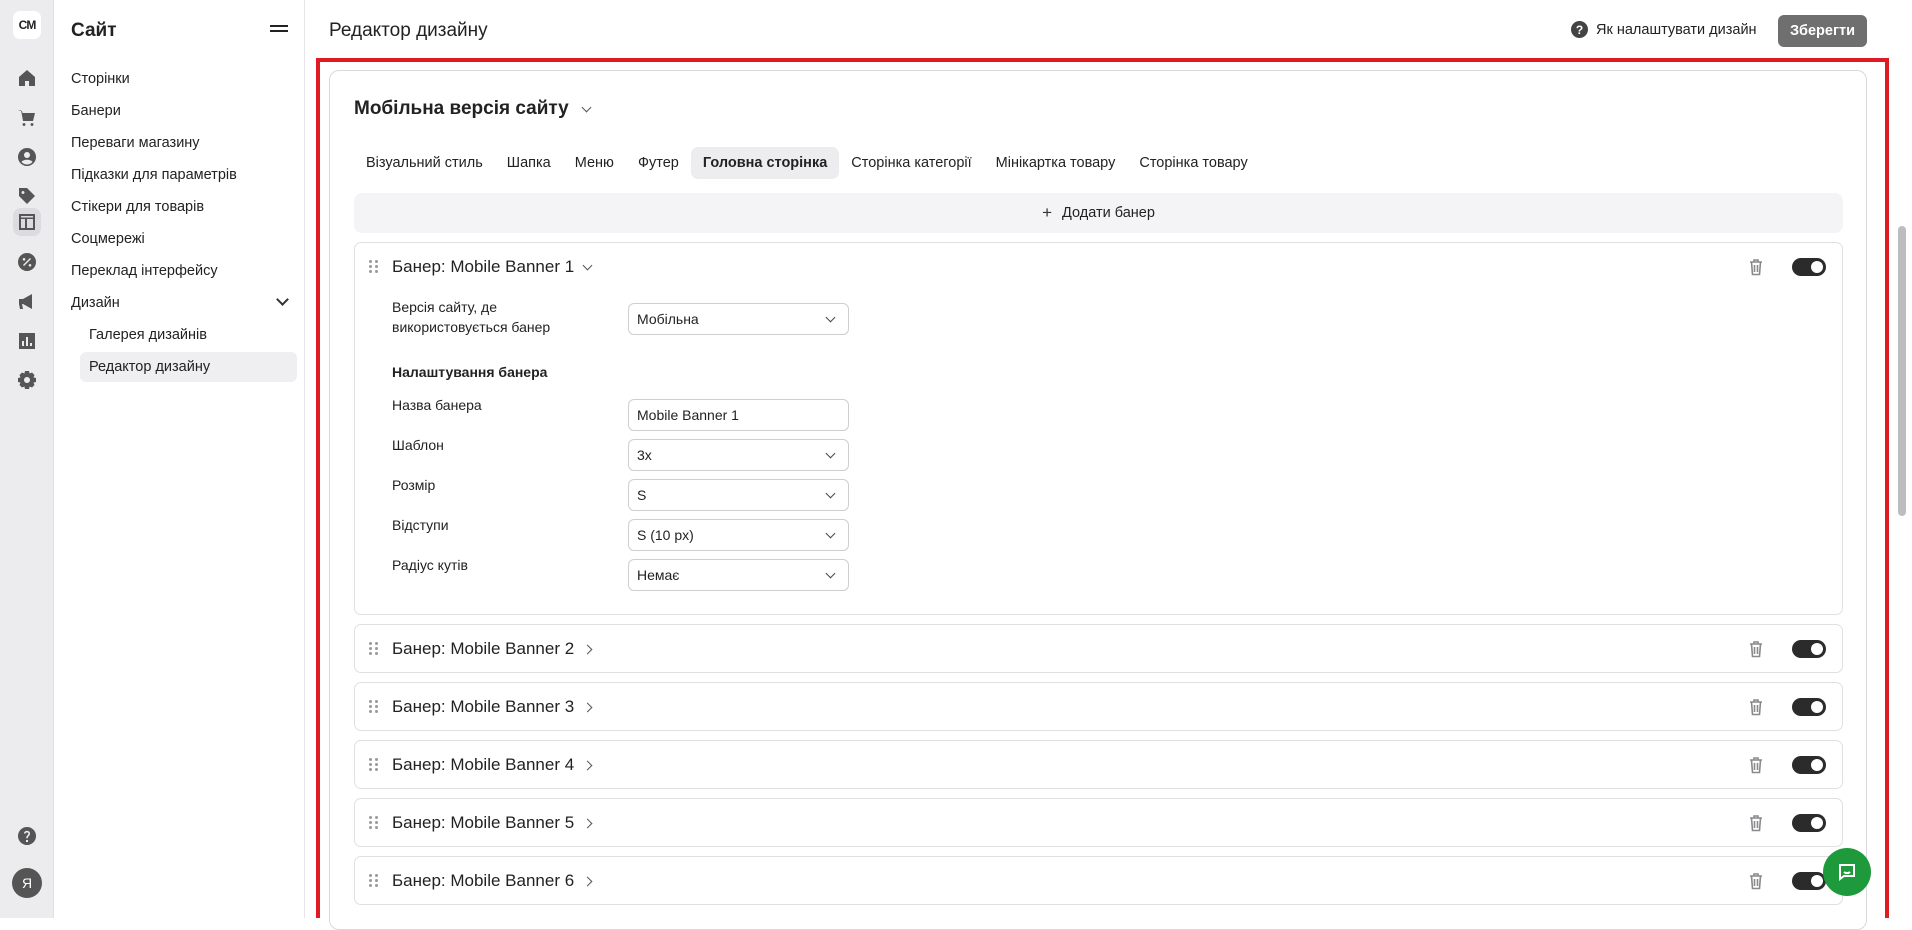 This screenshot has width=1912, height=930. I want to click on tab-header: Шапка, so click(529, 163).